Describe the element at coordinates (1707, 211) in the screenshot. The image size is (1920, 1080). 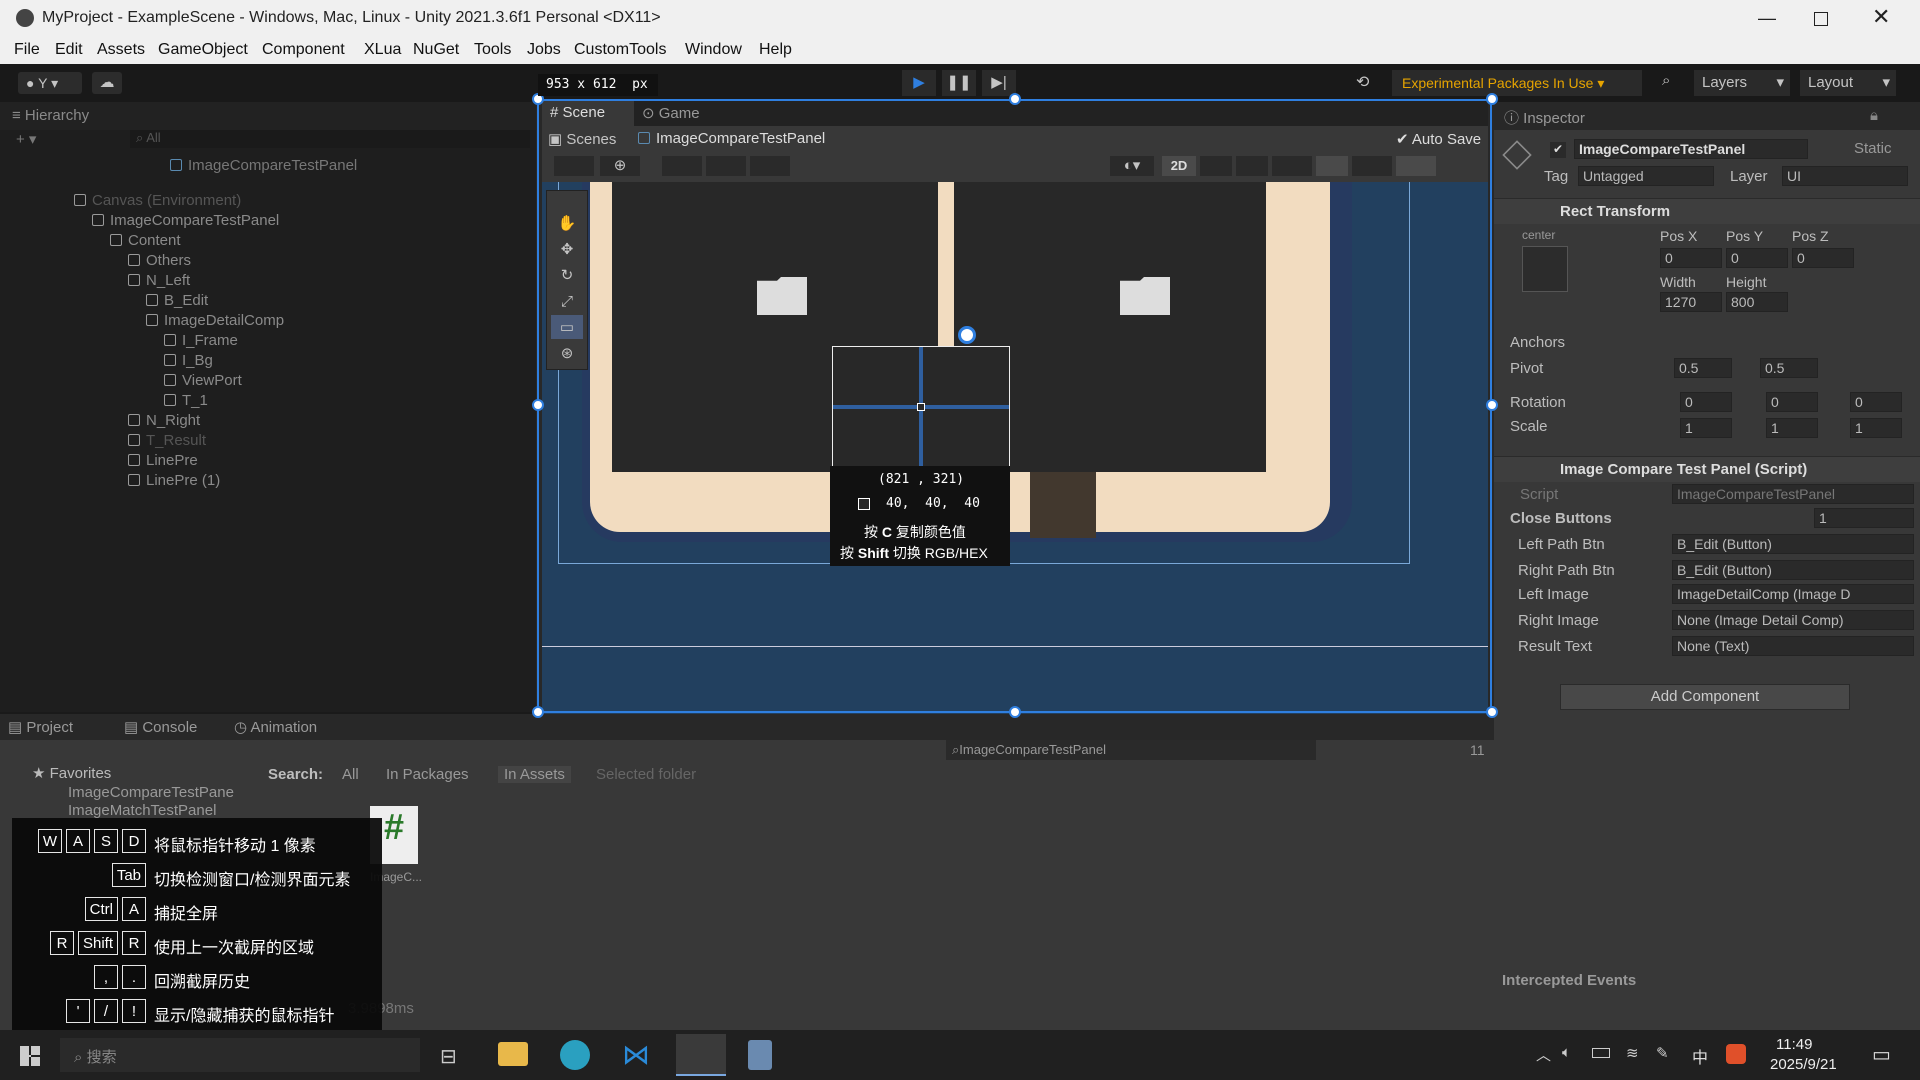
I see `rect-transform-header: Rect Transform` at that location.